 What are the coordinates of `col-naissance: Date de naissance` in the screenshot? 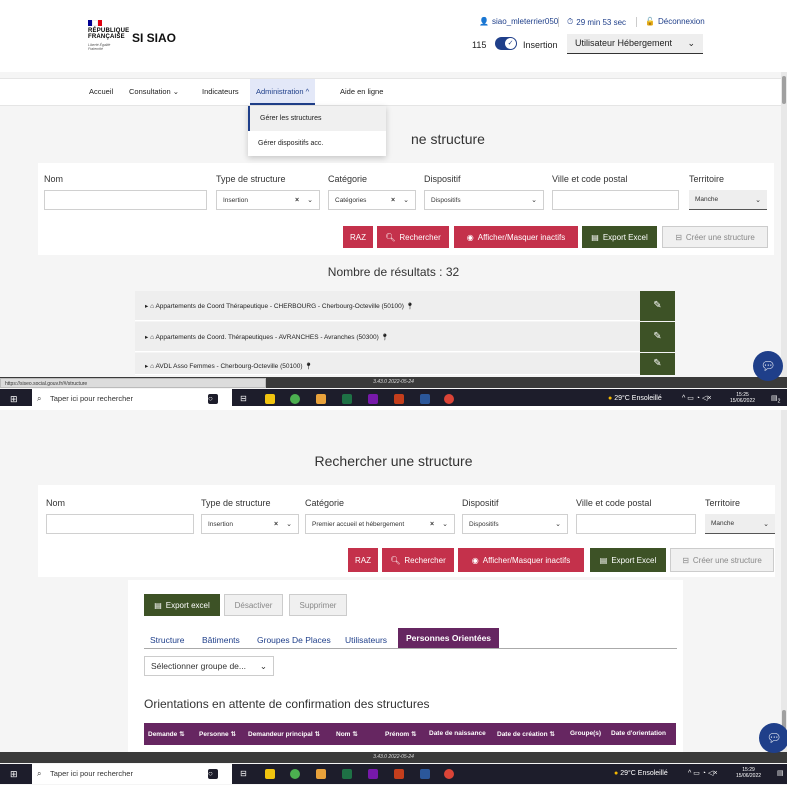 It's located at (457, 733).